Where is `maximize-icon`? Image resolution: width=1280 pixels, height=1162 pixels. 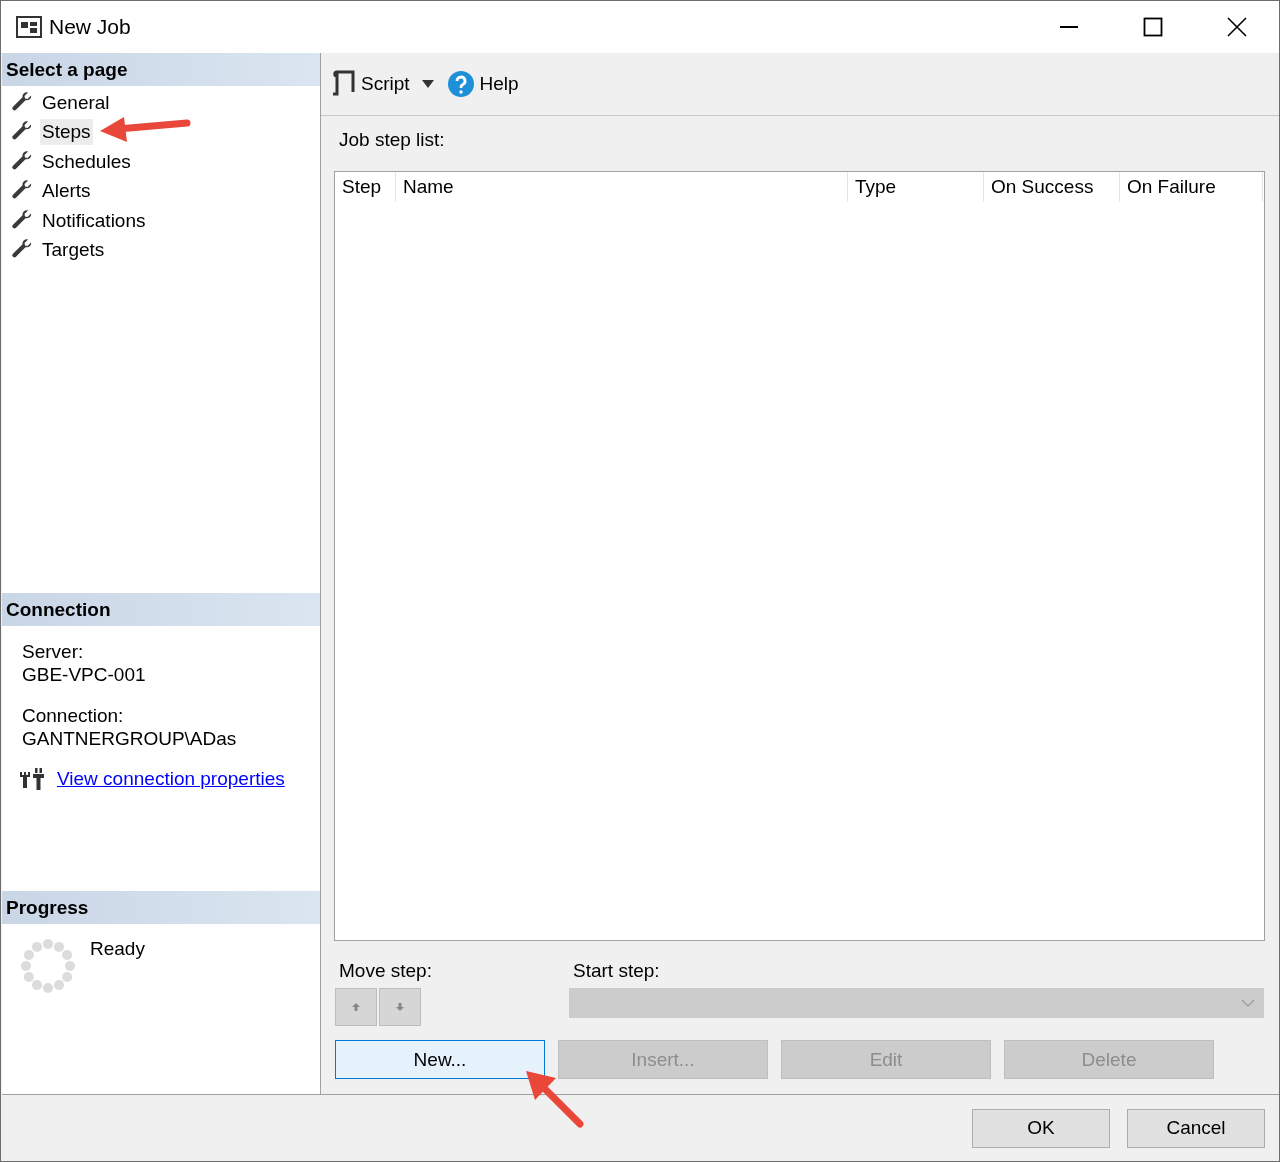
maximize-icon is located at coordinates (1153, 27).